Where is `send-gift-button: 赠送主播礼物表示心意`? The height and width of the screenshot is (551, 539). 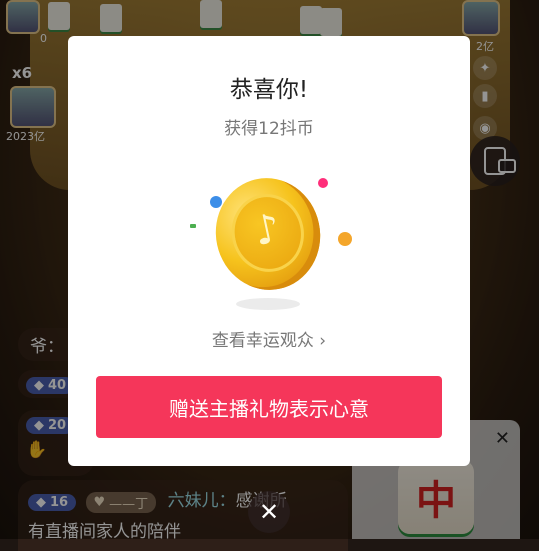 send-gift-button: 赠送主播礼物表示心意 is located at coordinates (269, 407).